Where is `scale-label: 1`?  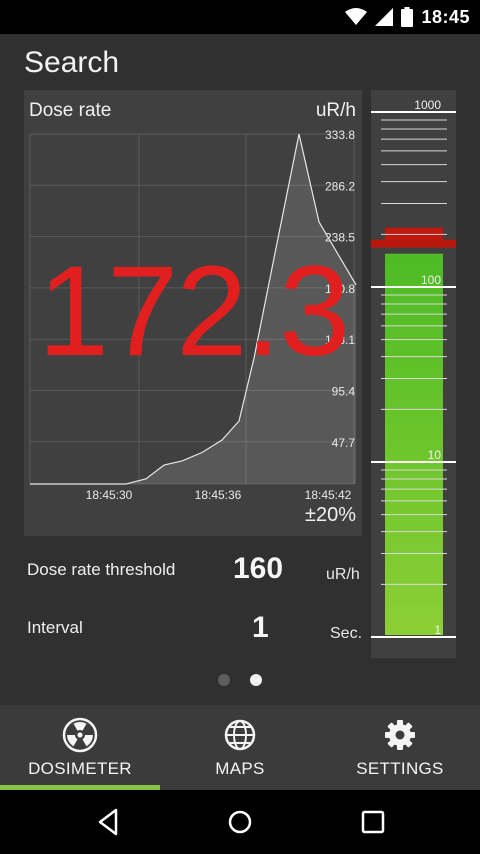 scale-label: 1 is located at coordinates (437, 630).